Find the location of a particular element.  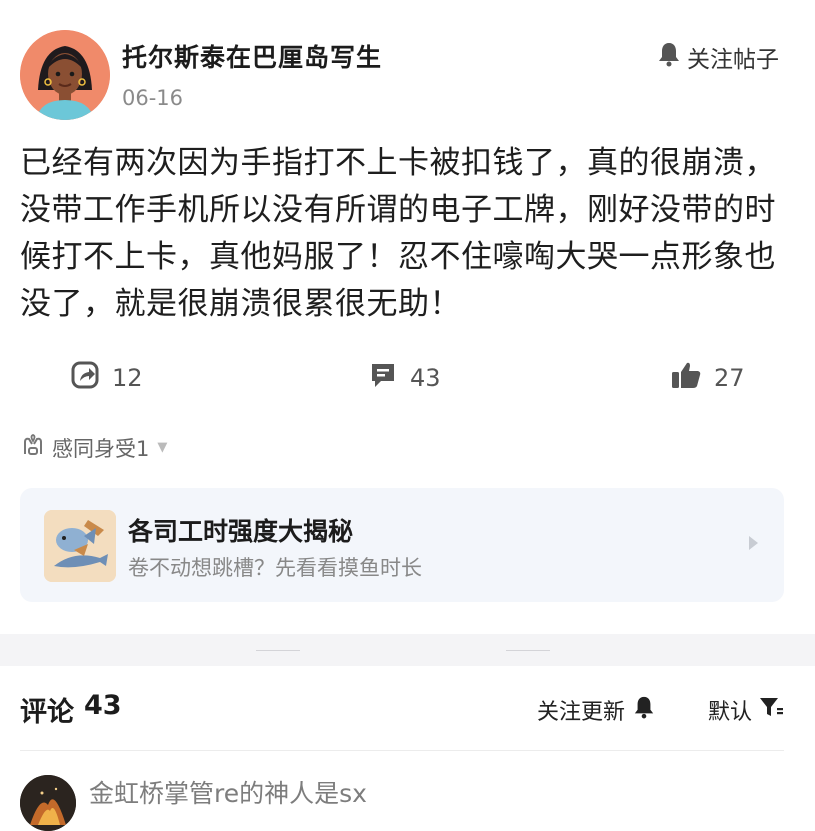

sort-label: 默认 is located at coordinates (730, 712).